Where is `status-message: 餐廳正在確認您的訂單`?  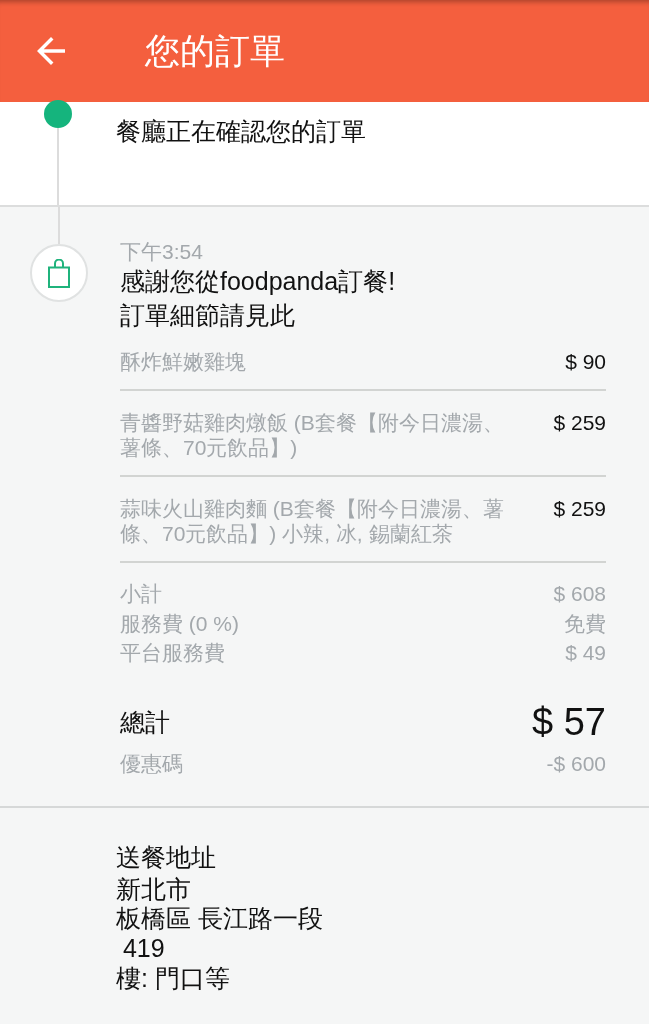 status-message: 餐廳正在確認您的訂單 is located at coordinates (241, 131).